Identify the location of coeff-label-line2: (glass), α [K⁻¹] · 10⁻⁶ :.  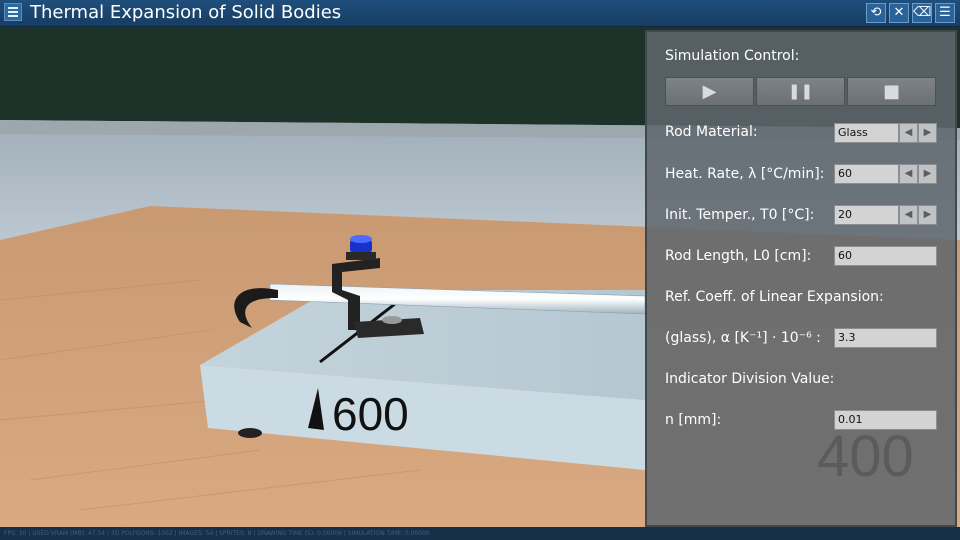
(743, 338).